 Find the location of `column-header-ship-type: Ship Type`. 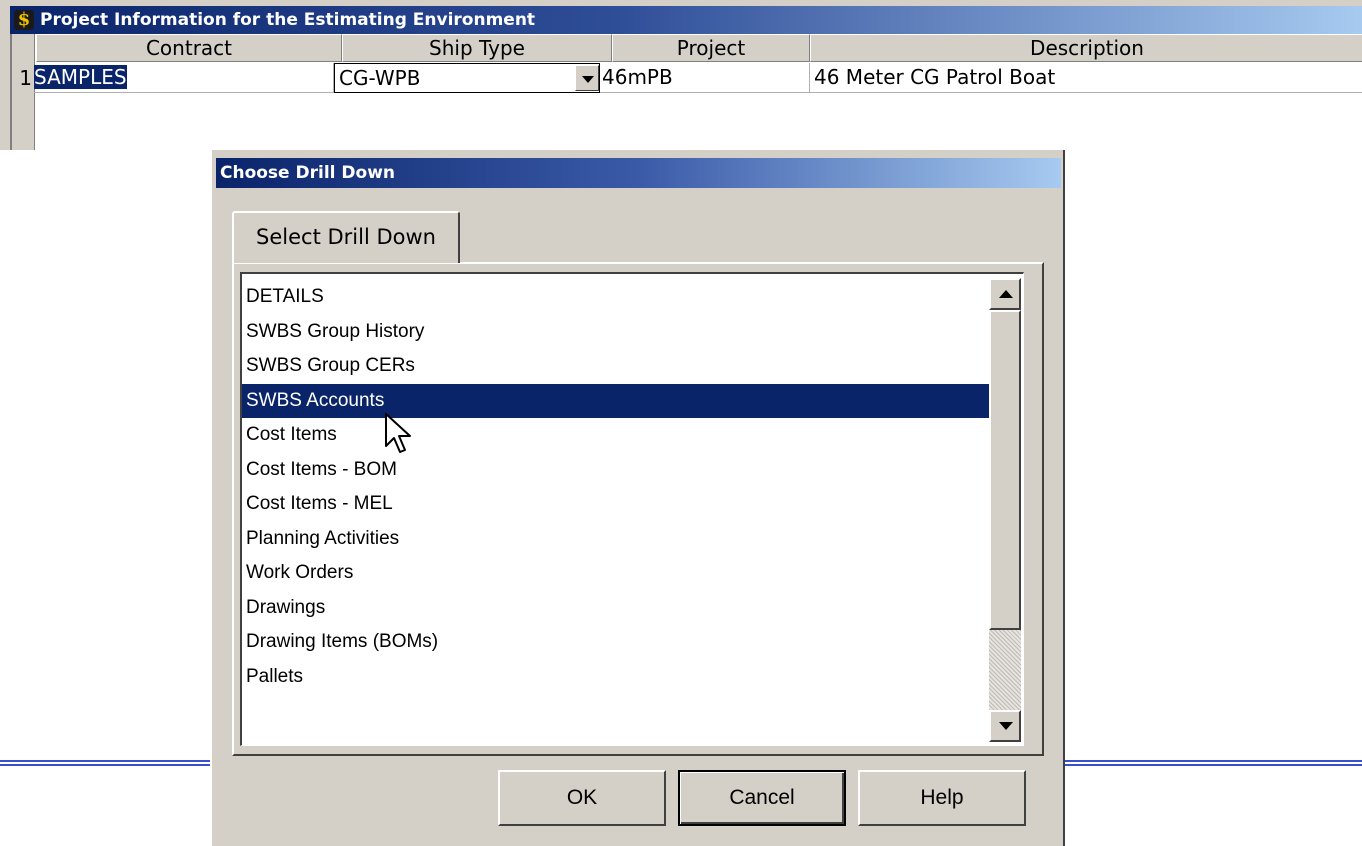

column-header-ship-type: Ship Type is located at coordinates (477, 48).